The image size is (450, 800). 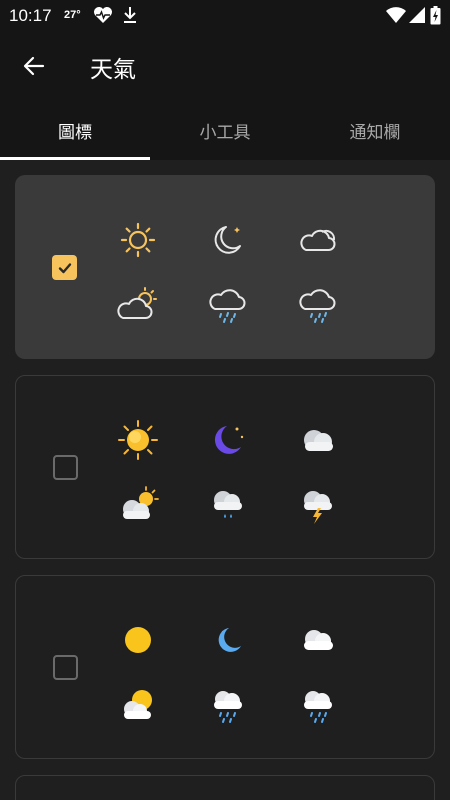 What do you see at coordinates (225, 787) in the screenshot?
I see `icon-set-card-more` at bounding box center [225, 787].